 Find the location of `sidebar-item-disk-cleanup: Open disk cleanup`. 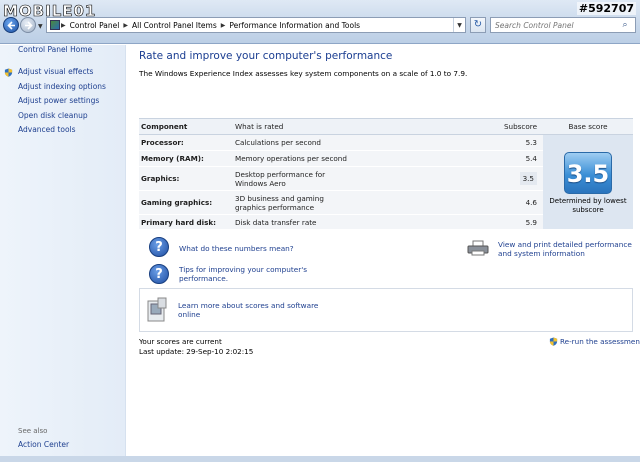

sidebar-item-disk-cleanup: Open disk cleanup is located at coordinates (53, 115).